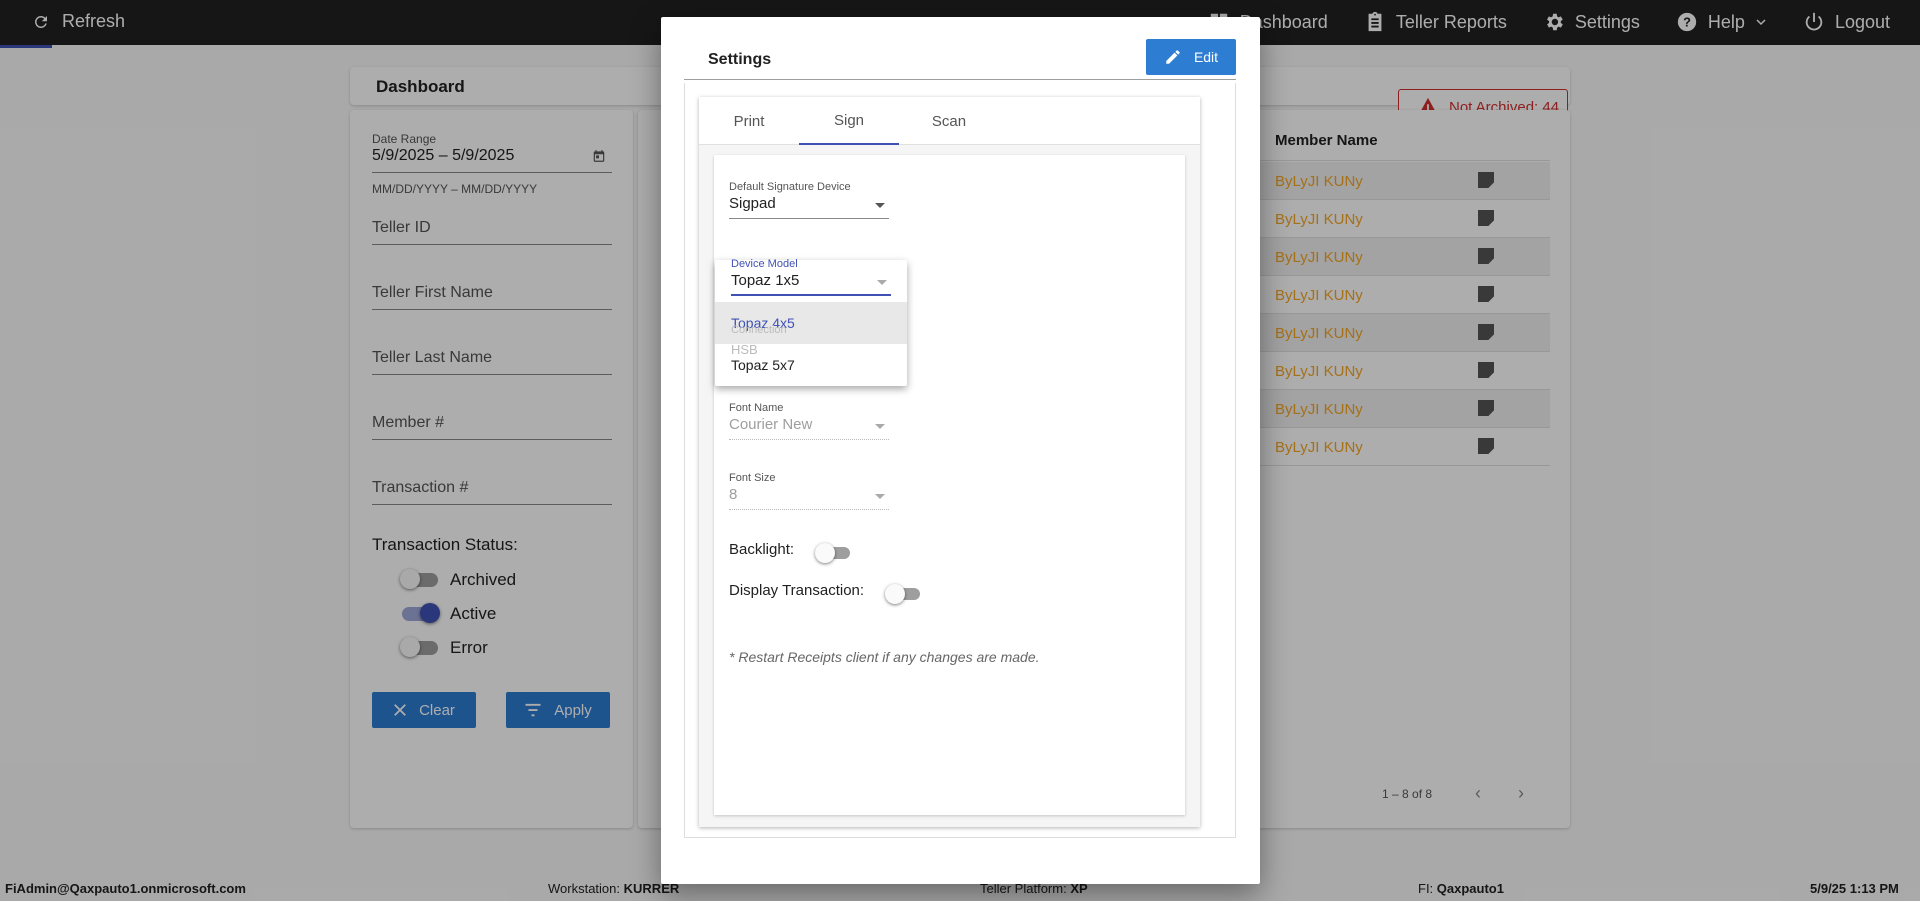 The height and width of the screenshot is (901, 1920). What do you see at coordinates (764, 264) in the screenshot?
I see `device-model-label: Device Model` at bounding box center [764, 264].